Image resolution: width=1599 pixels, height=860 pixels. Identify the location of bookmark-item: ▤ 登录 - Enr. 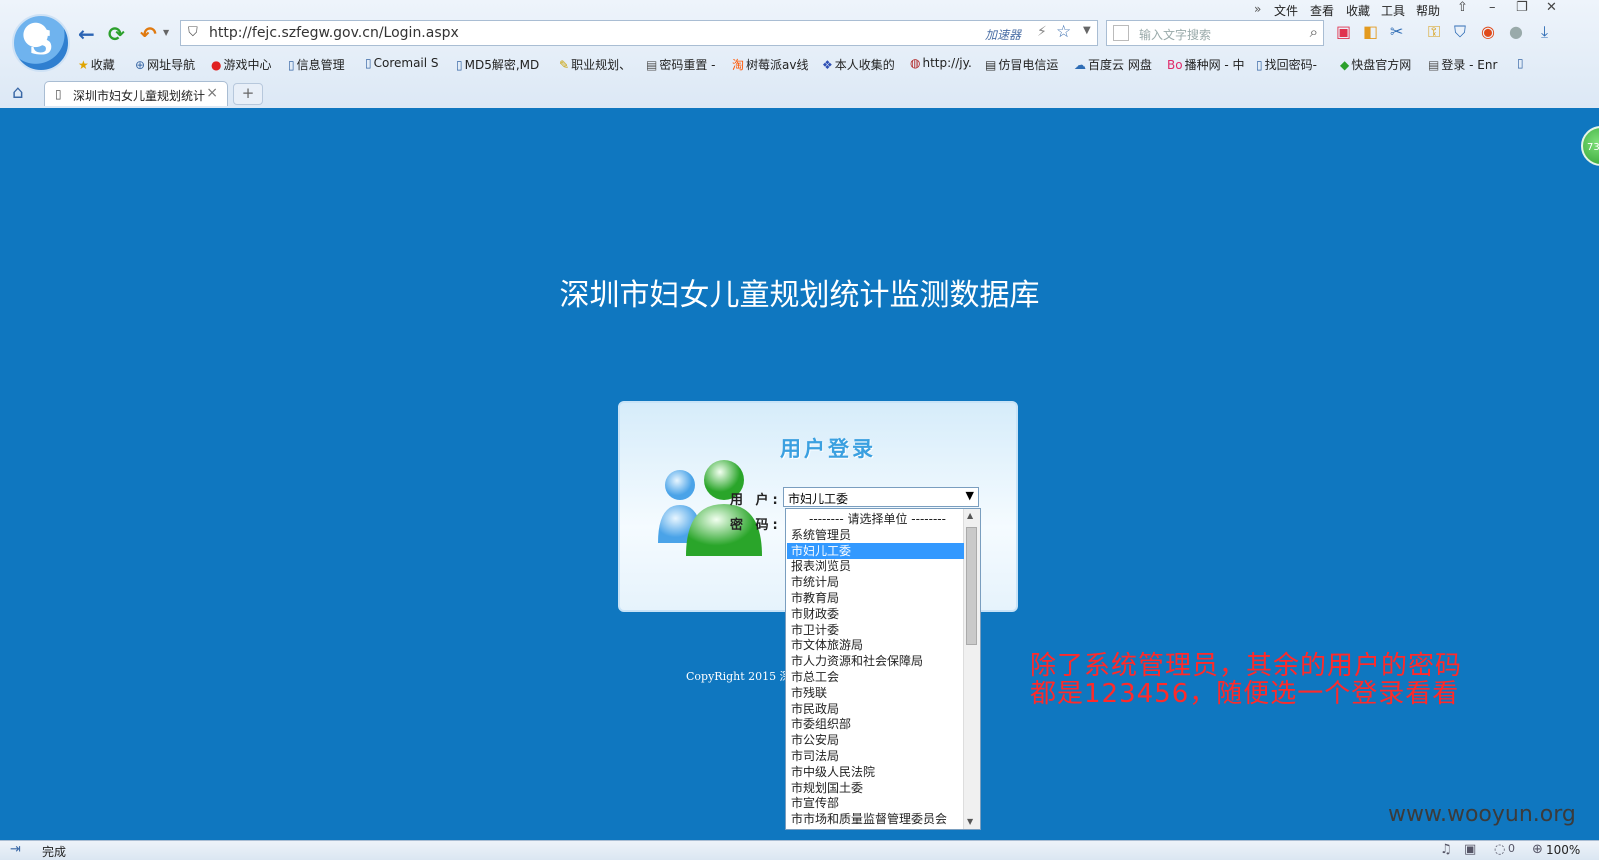
(1462, 64).